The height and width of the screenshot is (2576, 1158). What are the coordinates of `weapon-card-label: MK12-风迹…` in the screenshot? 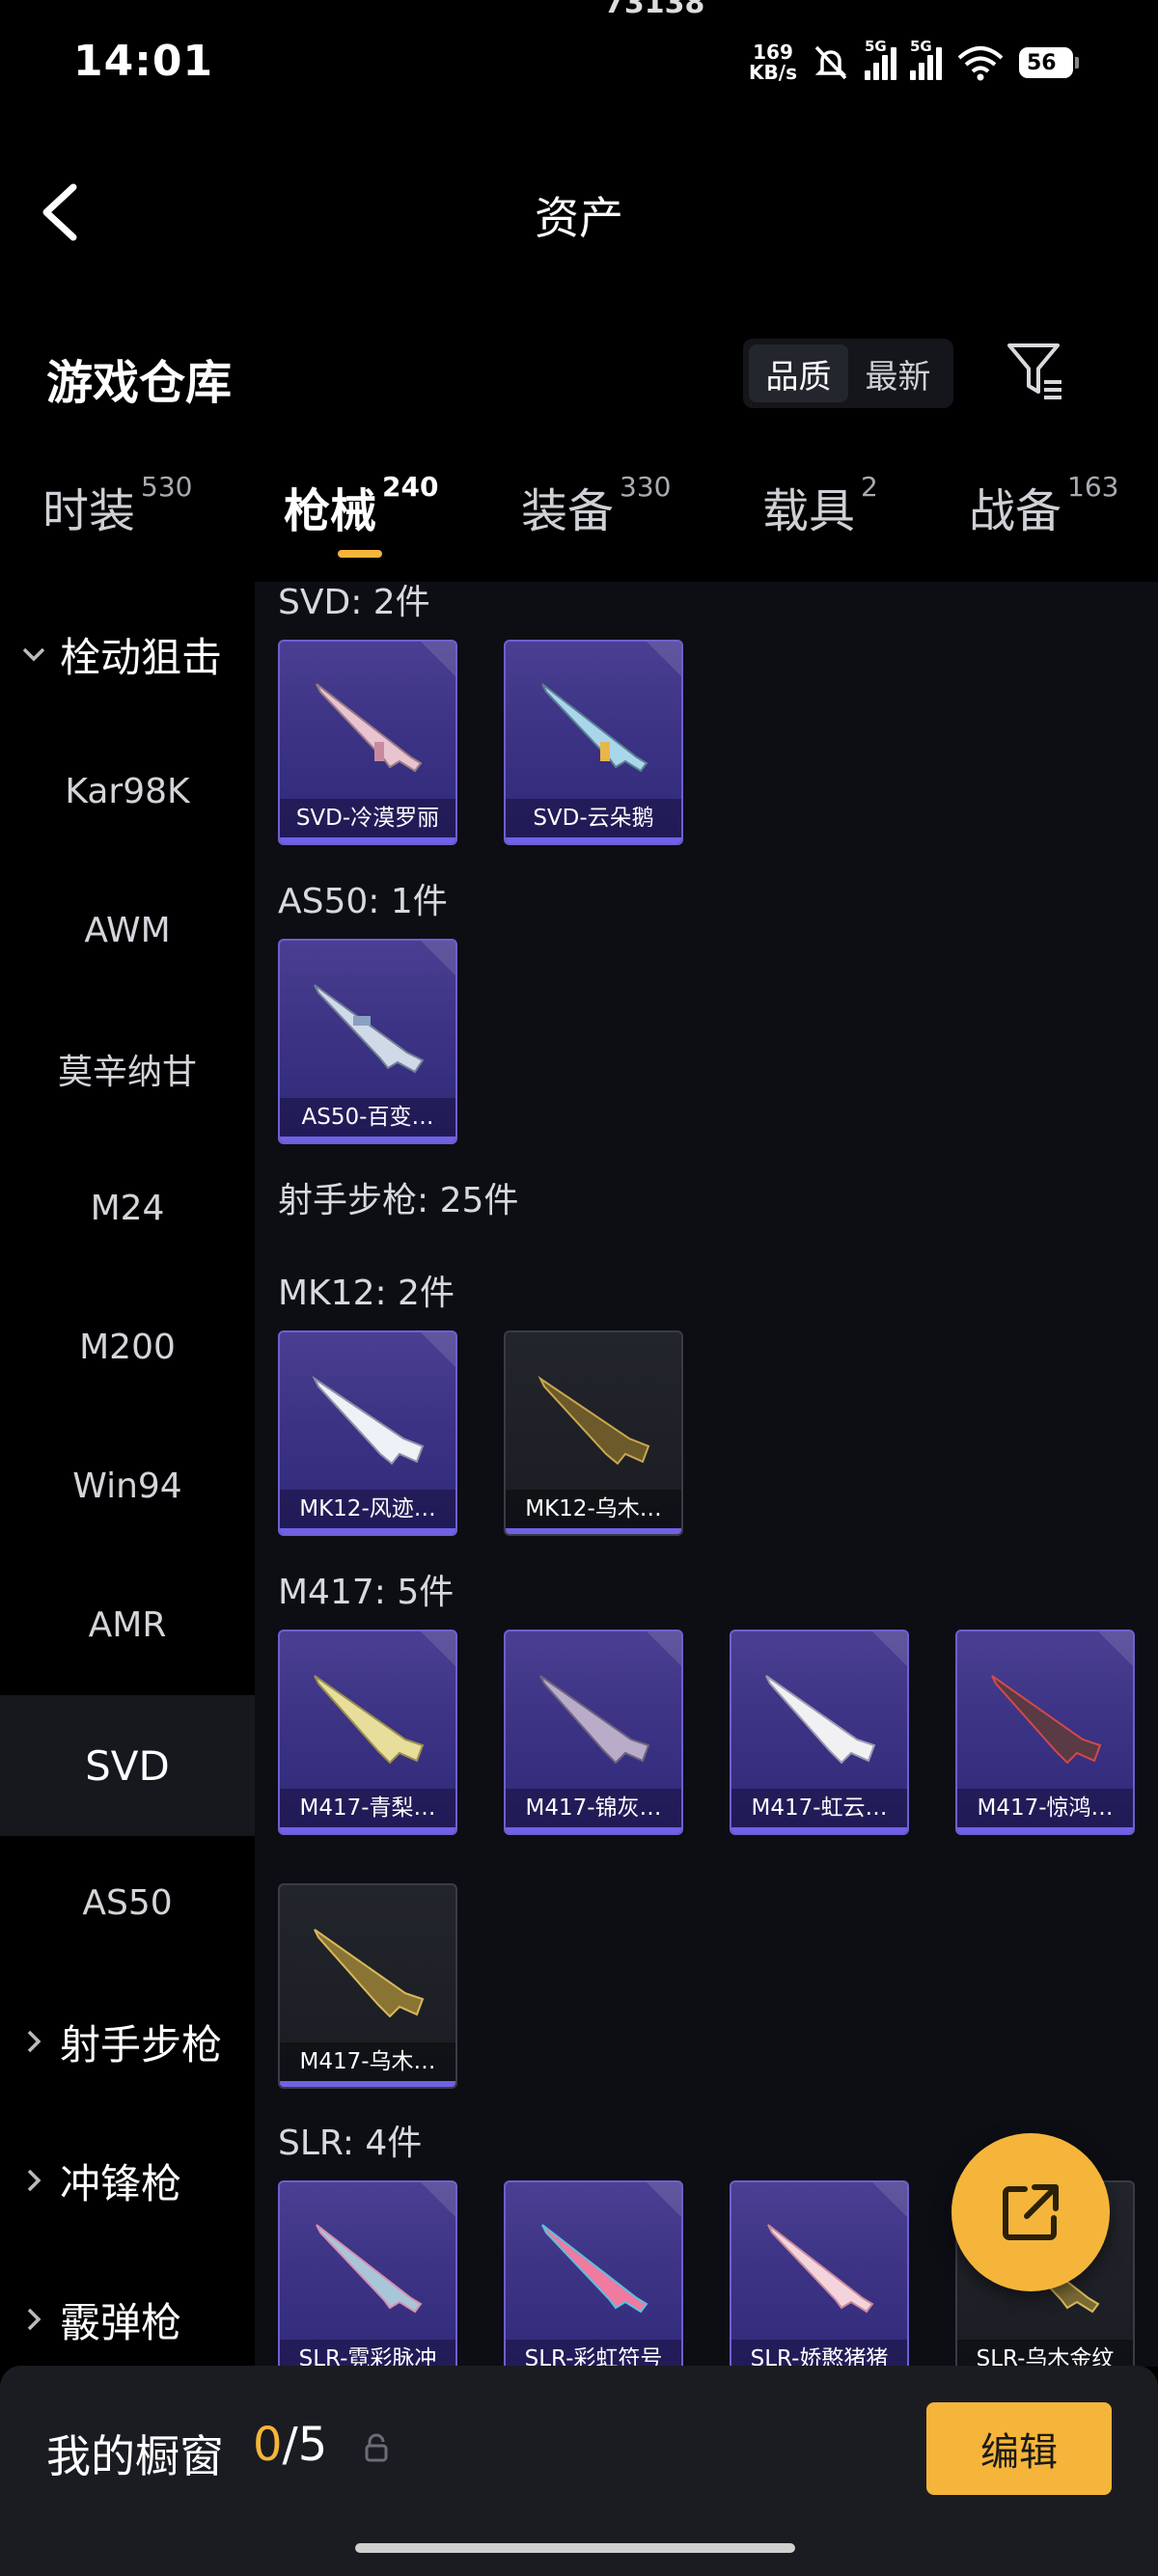 It's located at (367, 1509).